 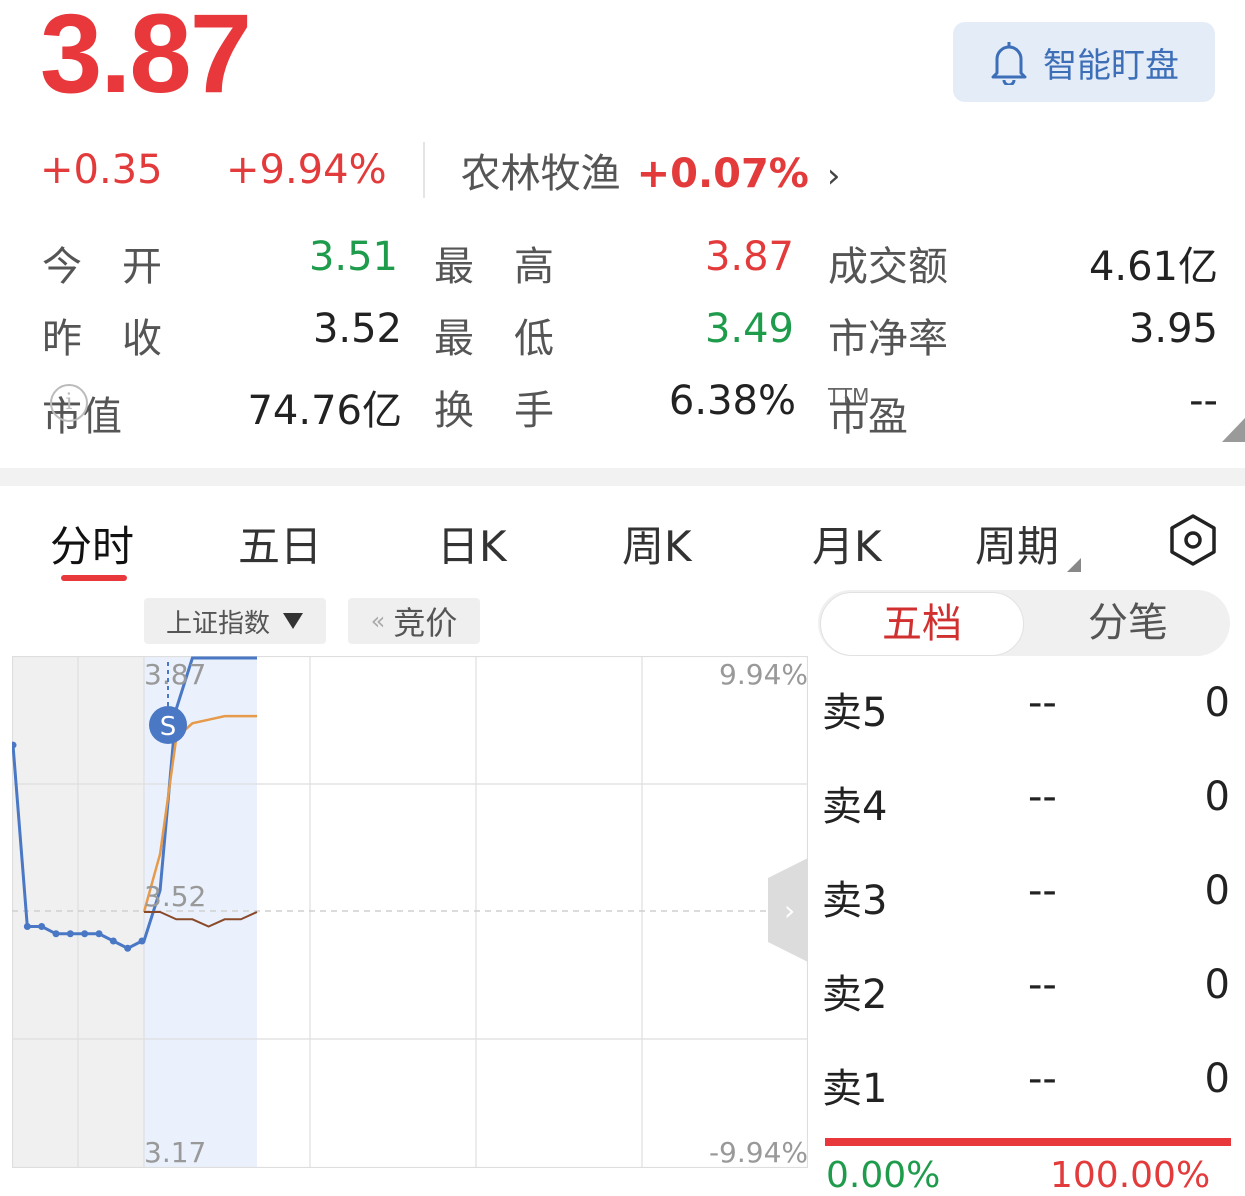 What do you see at coordinates (324, 411) in the screenshot?
I see `market-cap-value: 74.76亿` at bounding box center [324, 411].